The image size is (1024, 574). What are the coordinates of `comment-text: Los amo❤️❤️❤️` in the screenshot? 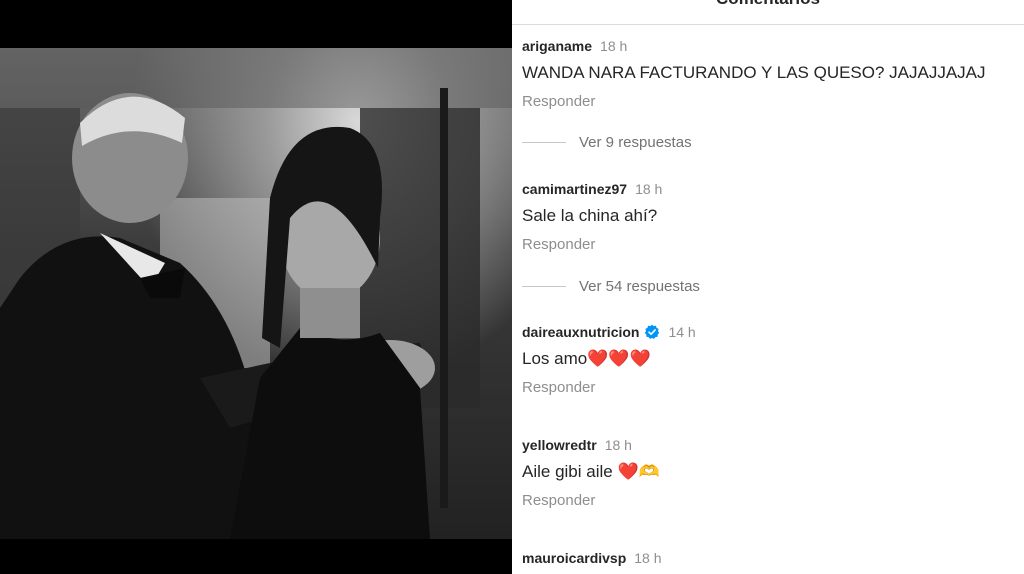 It's located at (586, 358).